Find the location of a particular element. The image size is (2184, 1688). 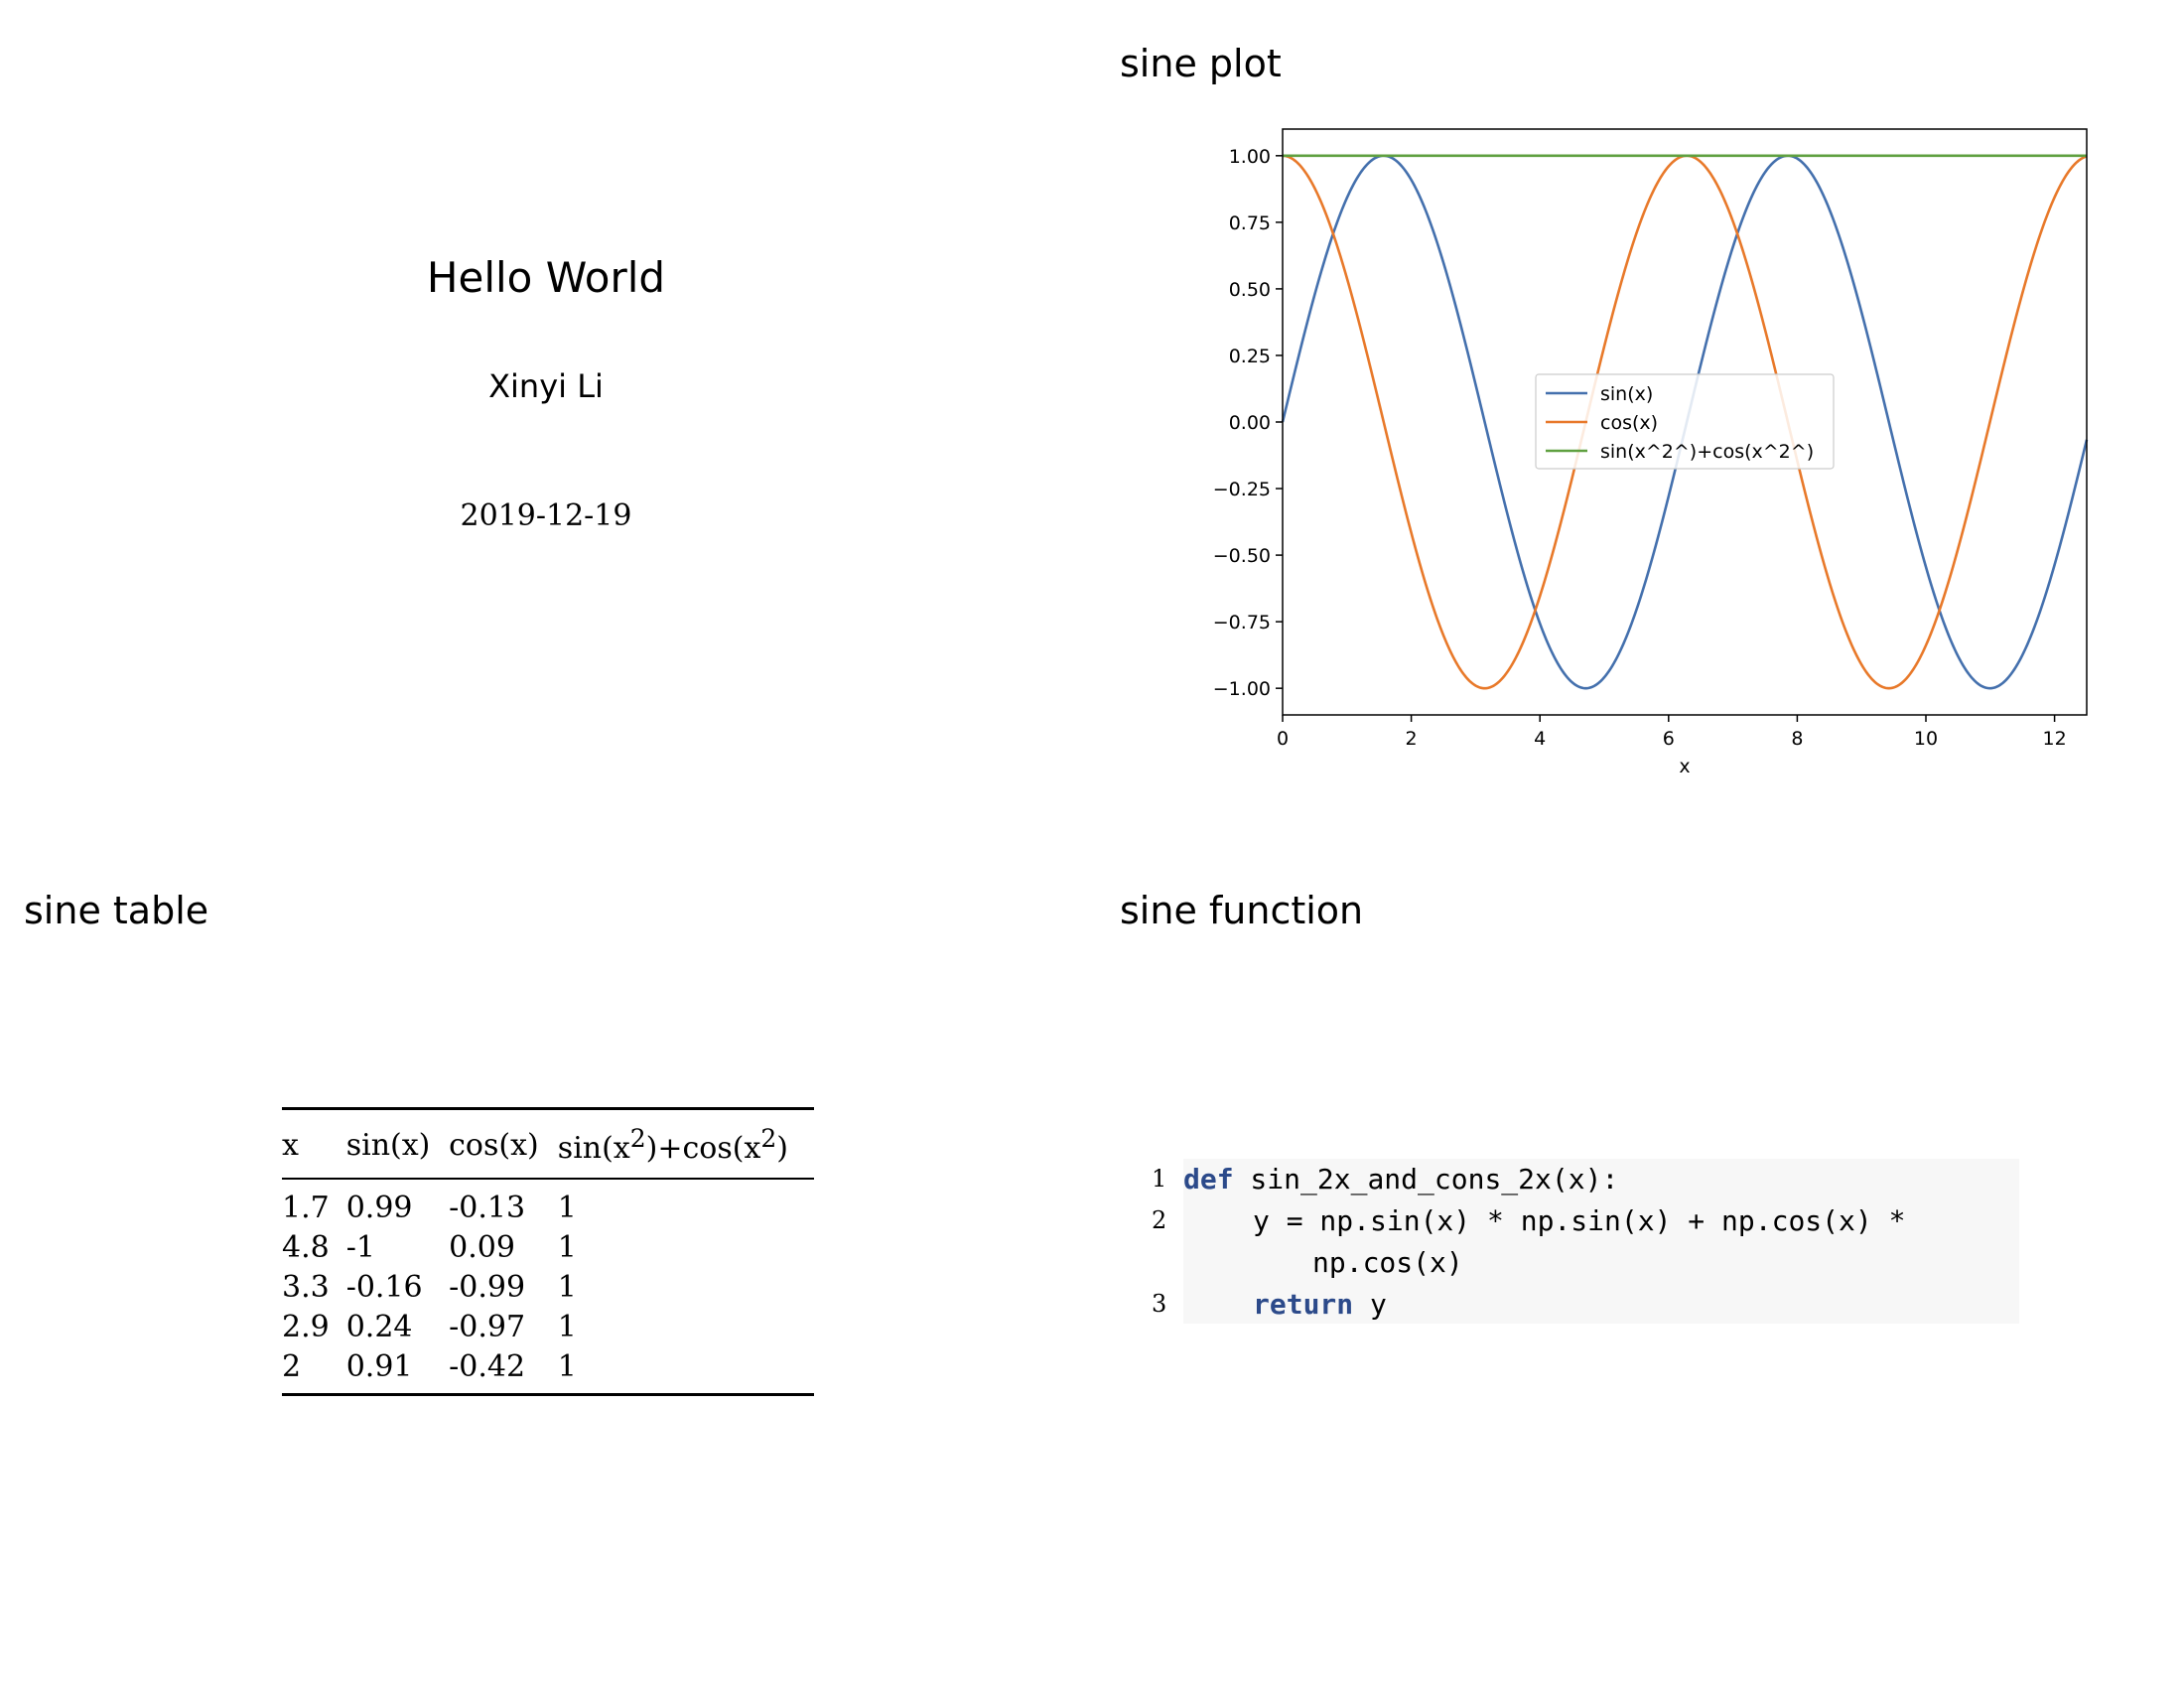

legend-label: sin(x^2^)+cos(x^2^) is located at coordinates (1707, 452).